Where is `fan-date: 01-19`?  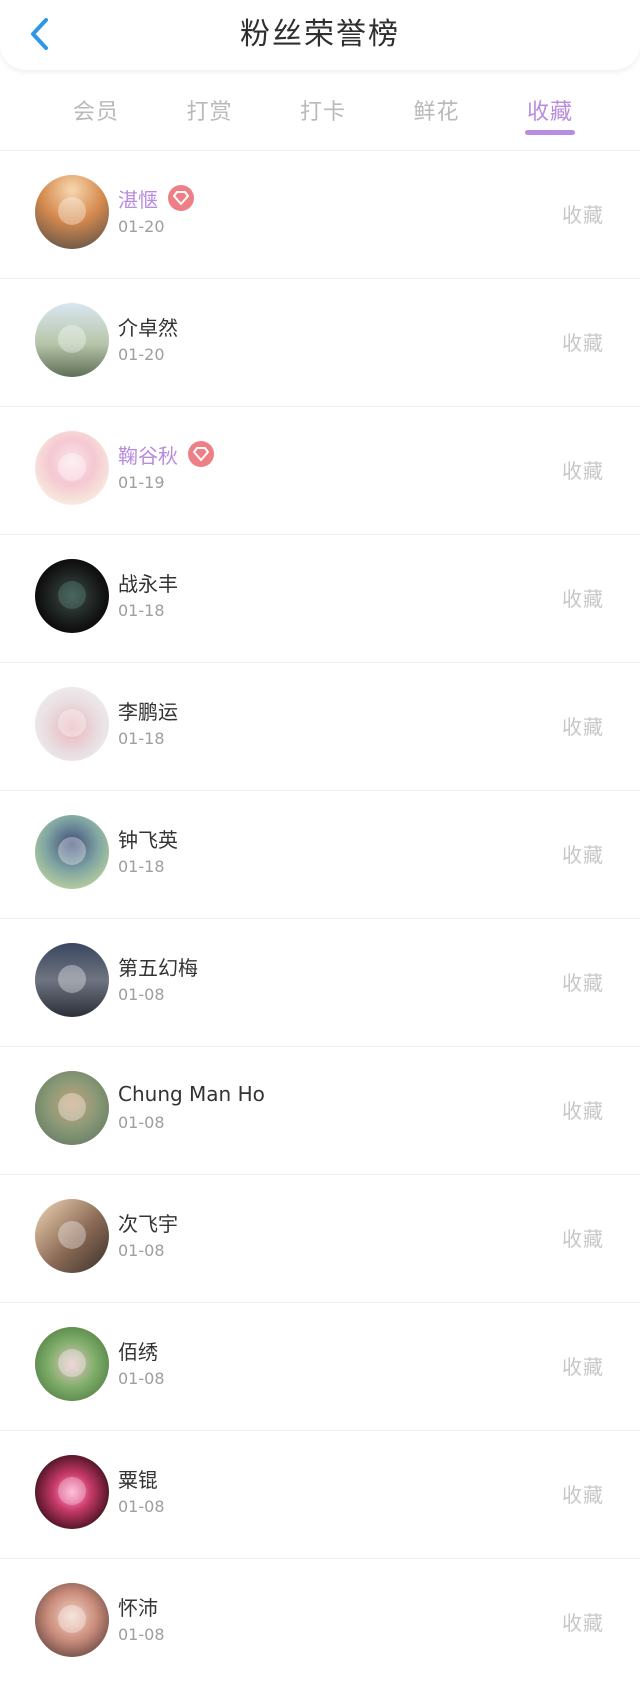
fan-date: 01-19 is located at coordinates (141, 482).